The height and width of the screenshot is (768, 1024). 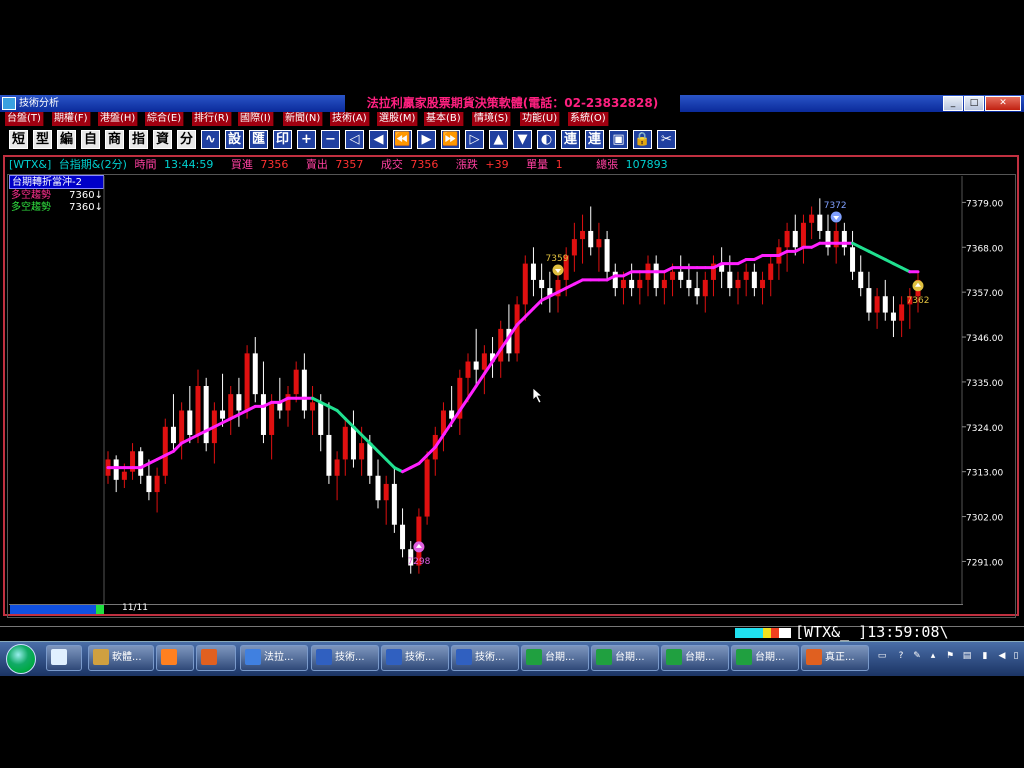 I want to click on folder-icon, so click(x=101, y=657).